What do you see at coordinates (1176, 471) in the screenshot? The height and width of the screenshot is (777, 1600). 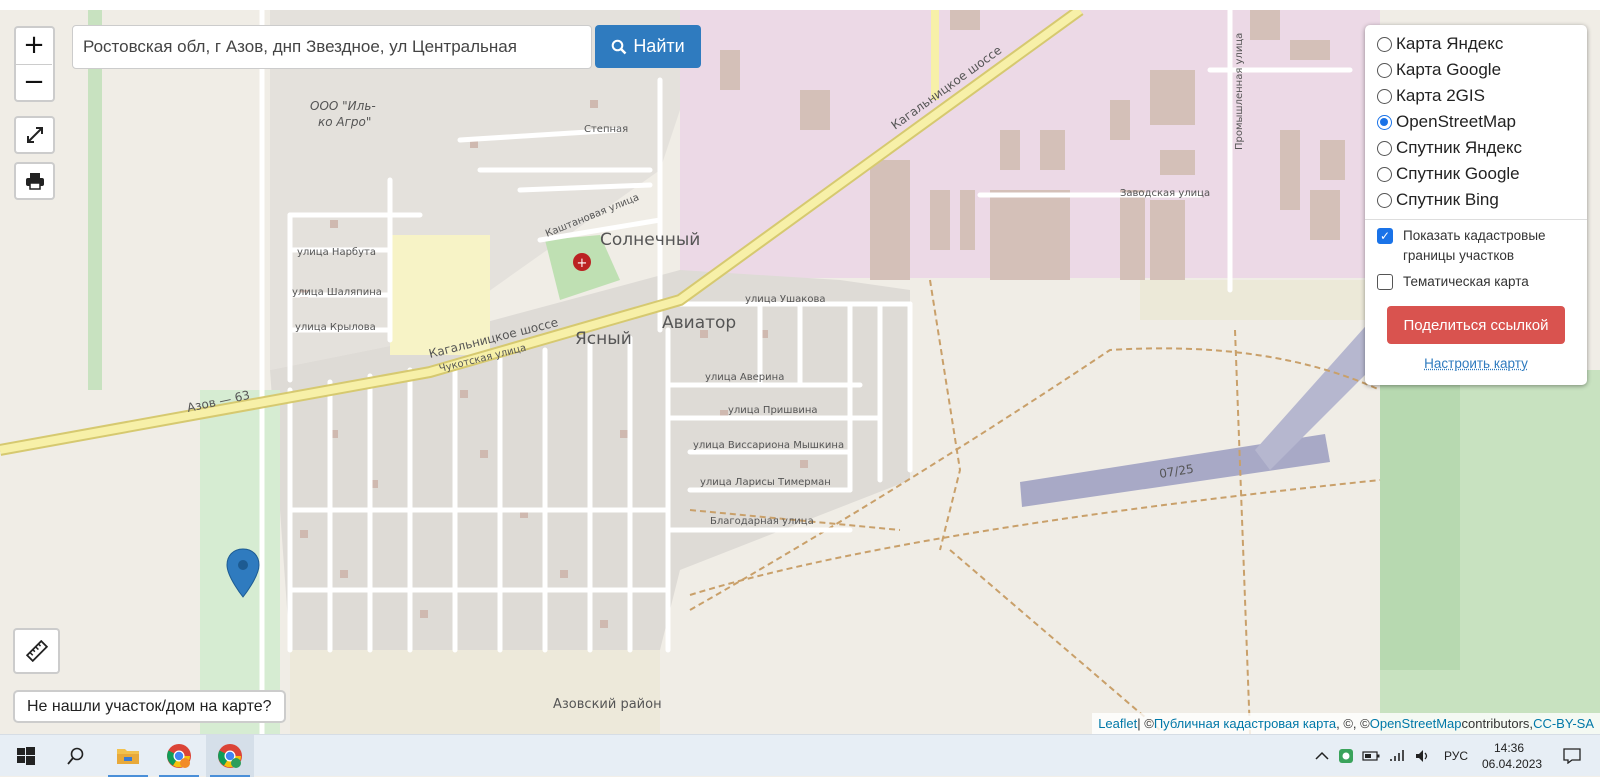 I see `runway-label: 07/25` at bounding box center [1176, 471].